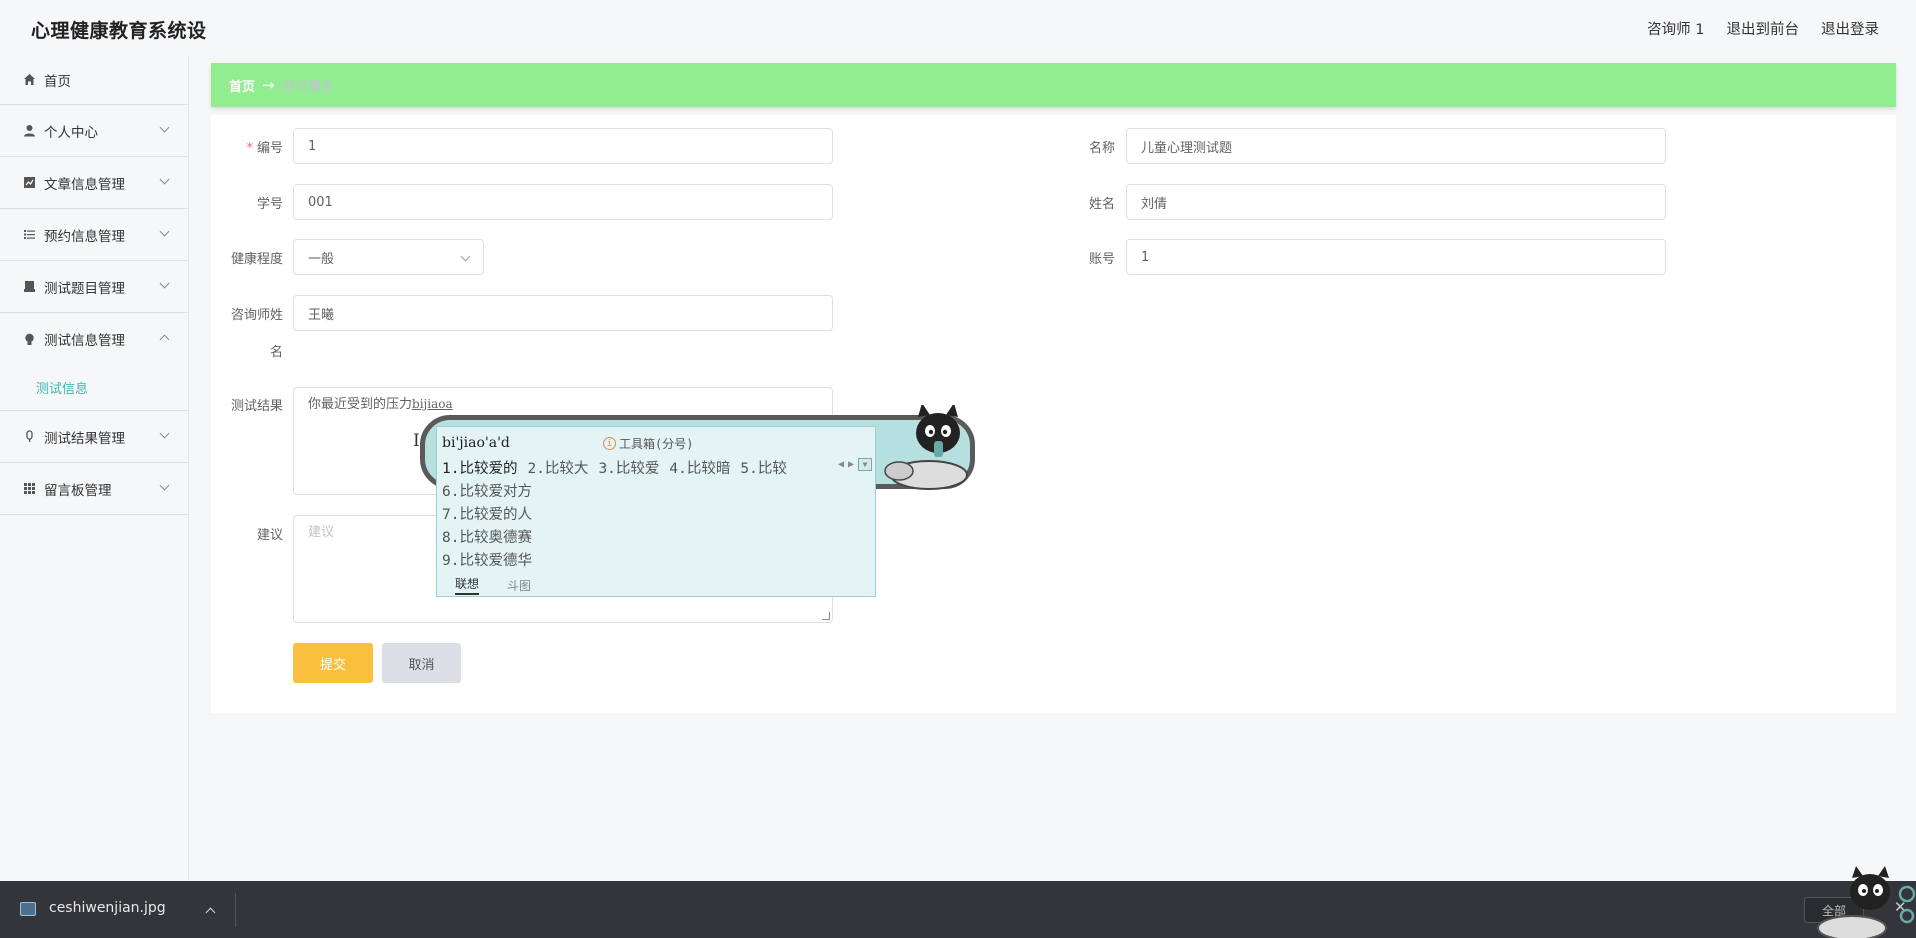  I want to click on next-page-icon: ▶, so click(851, 464).